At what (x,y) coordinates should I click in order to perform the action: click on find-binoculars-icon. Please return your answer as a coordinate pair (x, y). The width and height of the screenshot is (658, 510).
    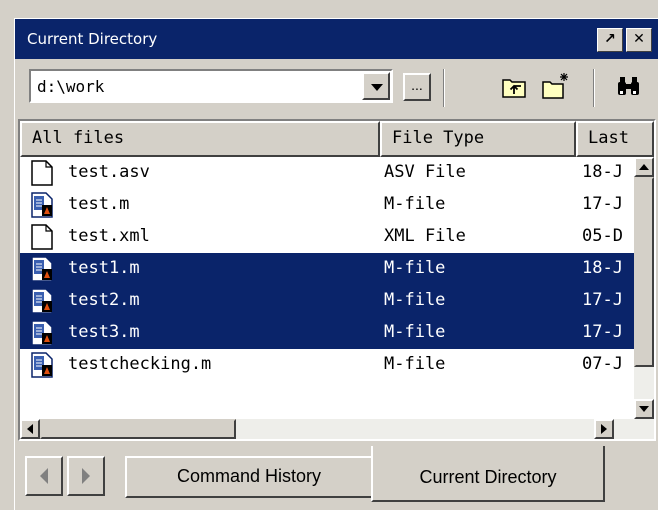
    Looking at the image, I should click on (628, 86).